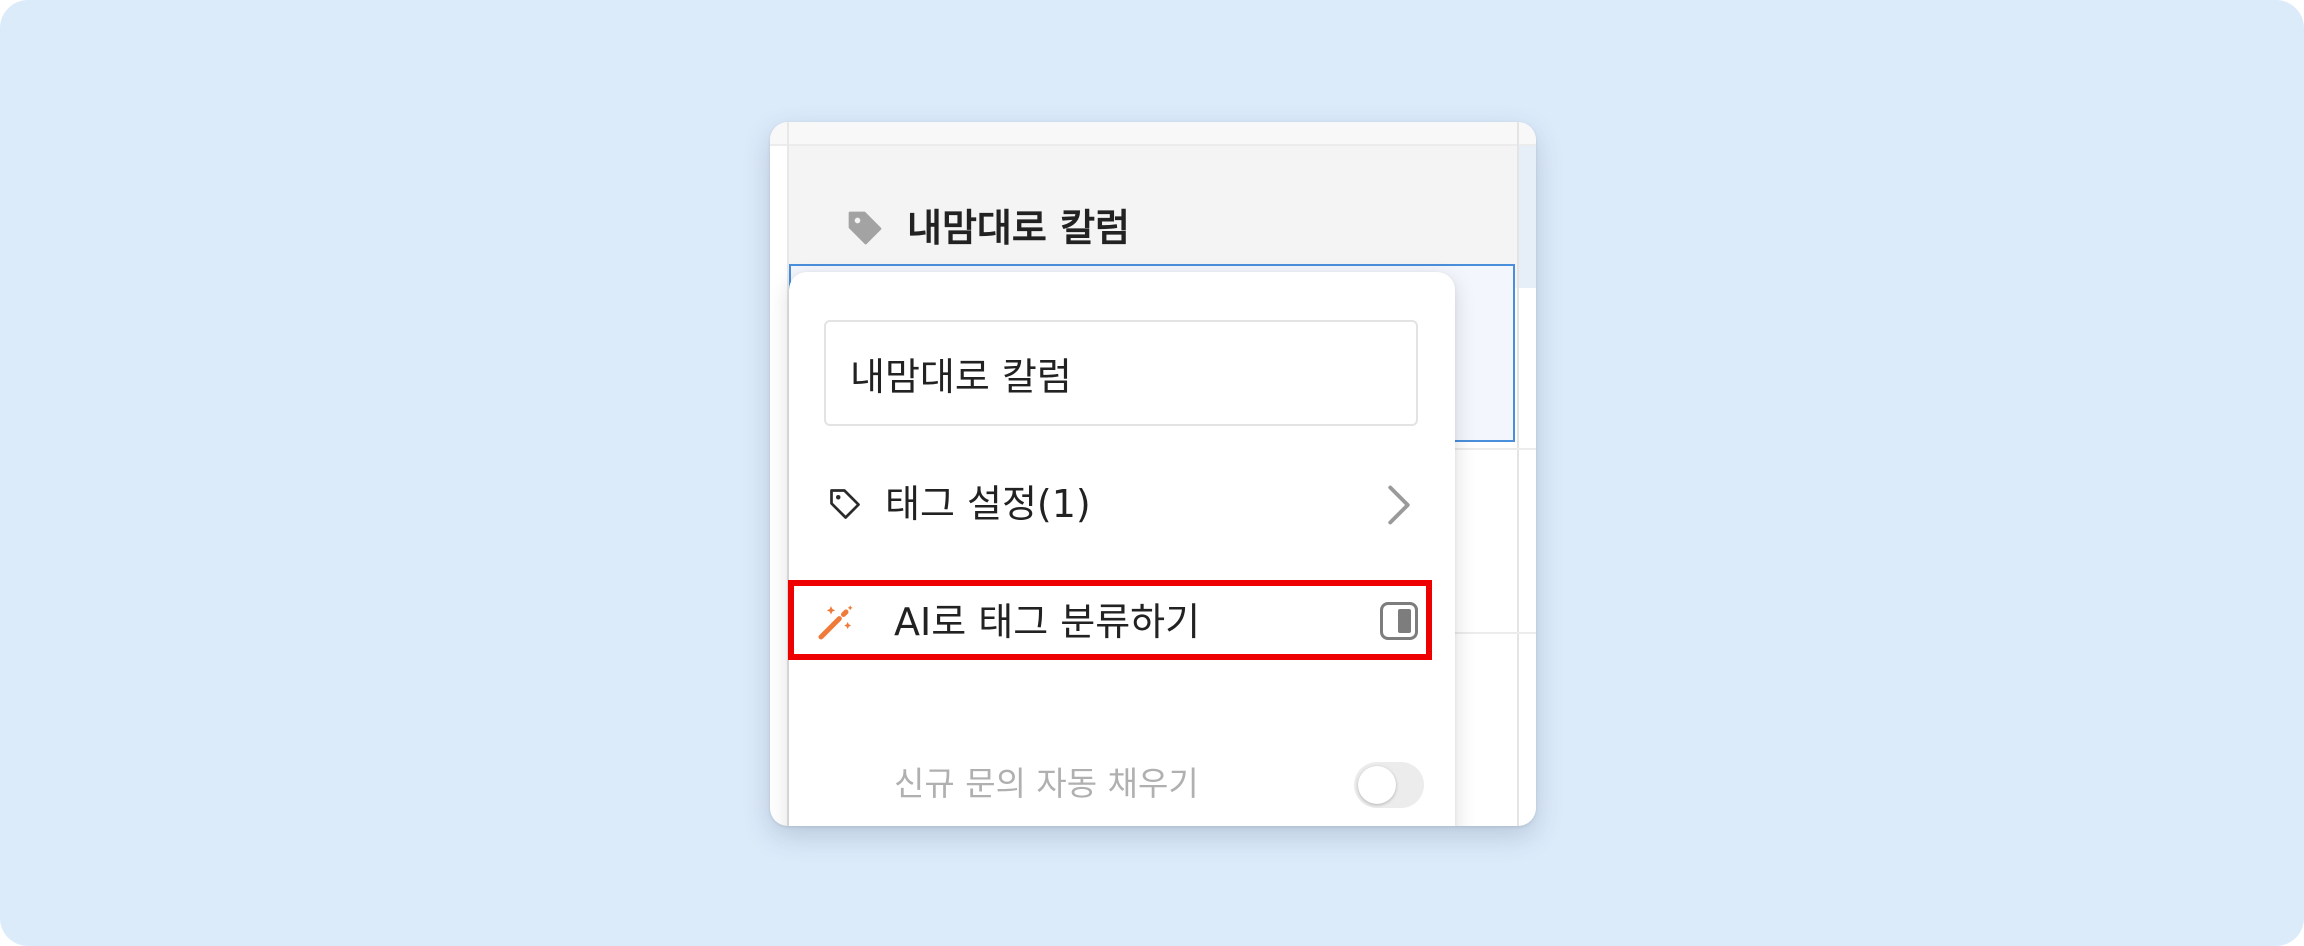 This screenshot has width=2304, height=946. Describe the element at coordinates (1527, 217) in the screenshot. I see `next-column-header` at that location.